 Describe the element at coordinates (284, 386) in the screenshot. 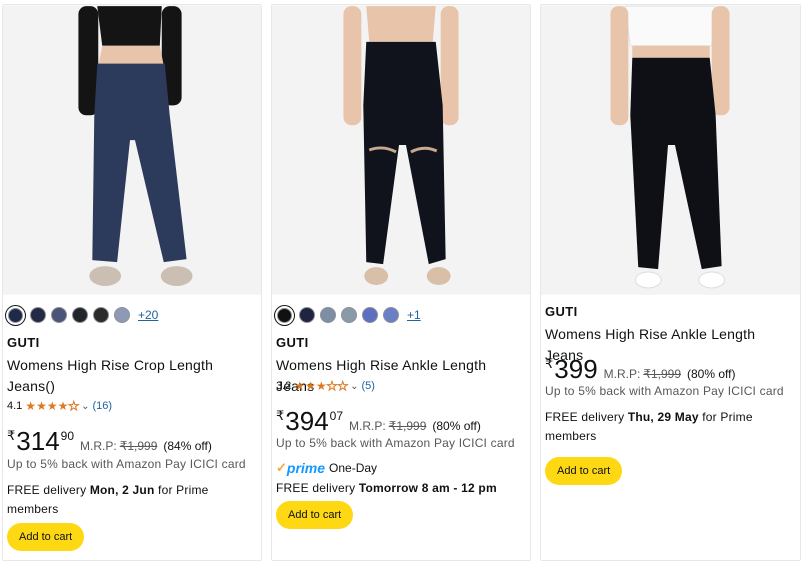

I see `rating-value: 3.2` at that location.